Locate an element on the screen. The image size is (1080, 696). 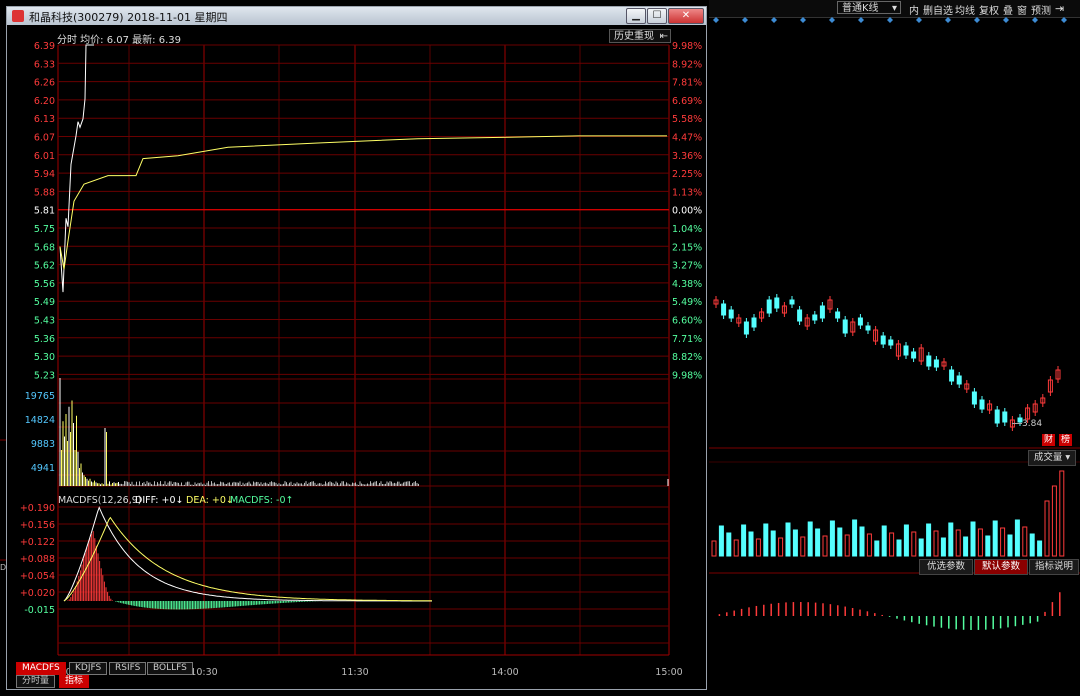
macd-tick-label: +0.122 is located at coordinates (37, 542).